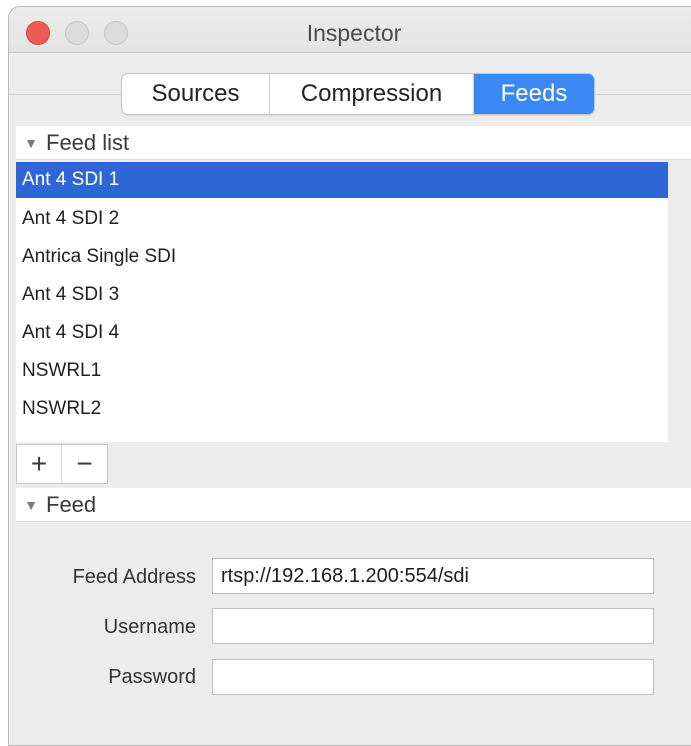 This screenshot has width=691, height=746. I want to click on title-bar: Inspector, so click(350, 30).